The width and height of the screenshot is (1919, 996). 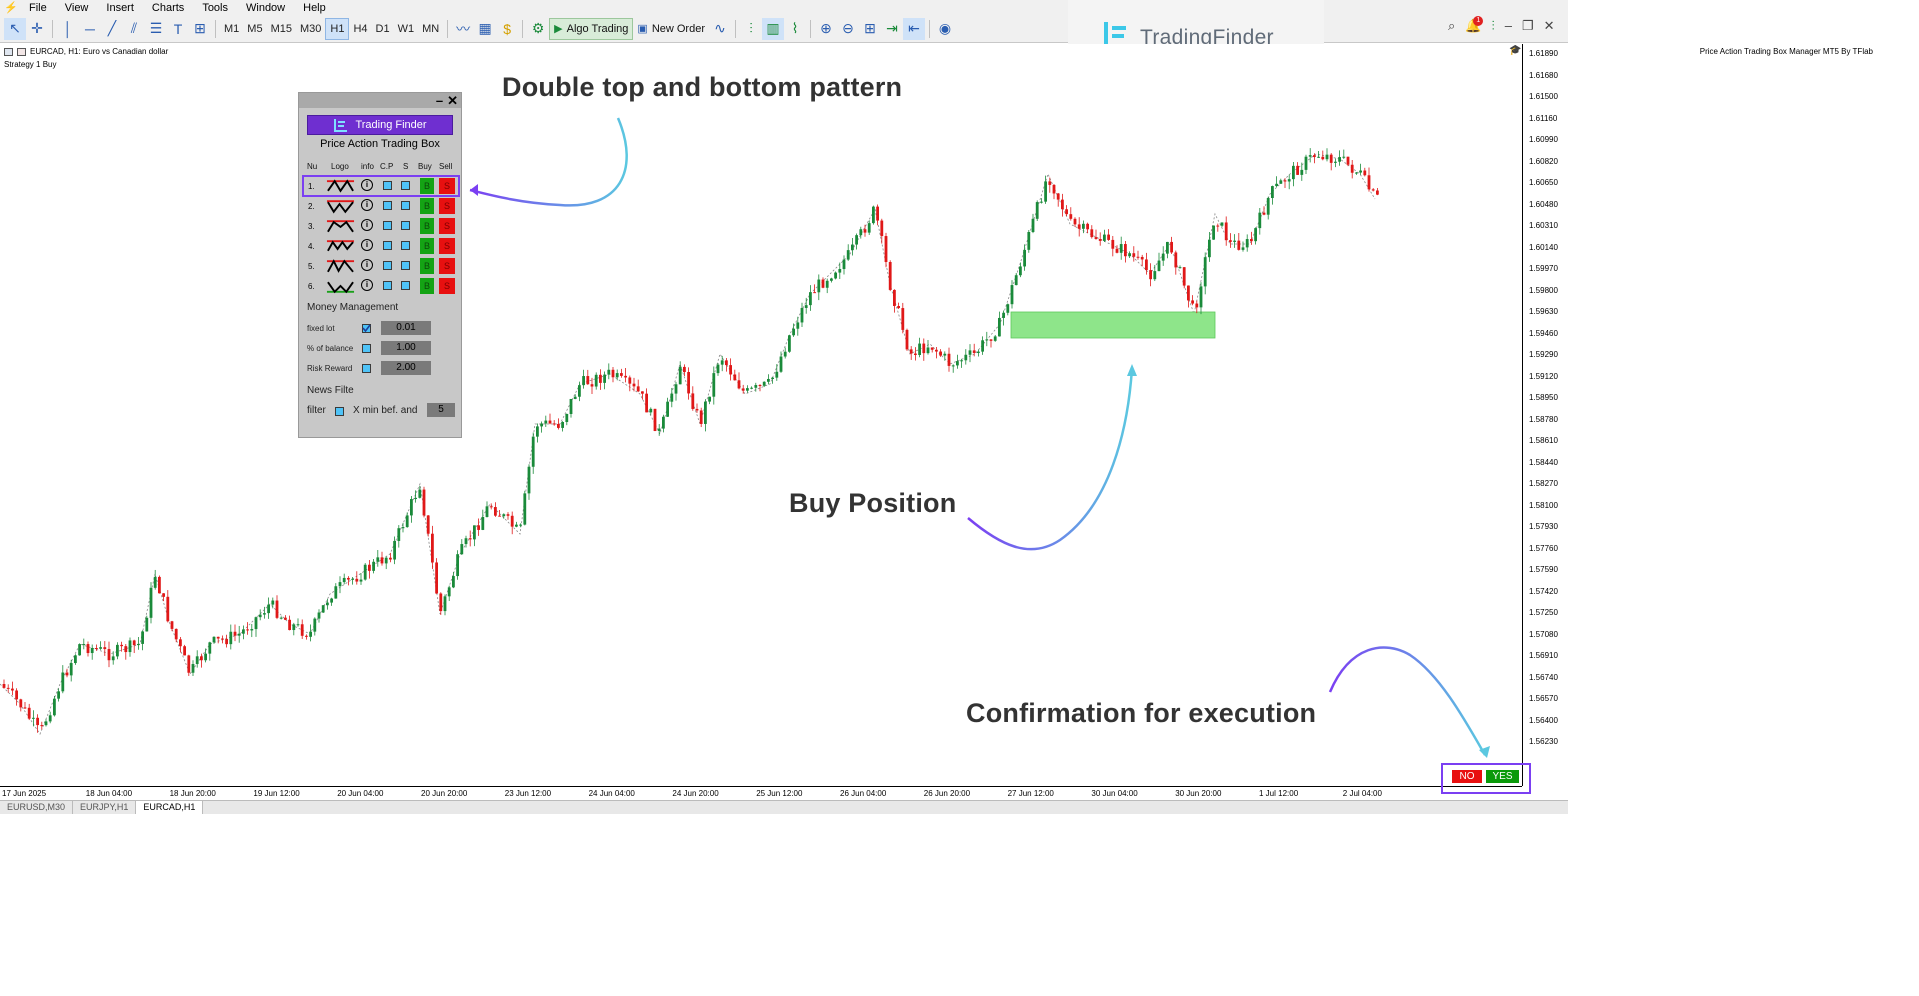 I want to click on menu-charts: Charts, so click(x=168, y=8).